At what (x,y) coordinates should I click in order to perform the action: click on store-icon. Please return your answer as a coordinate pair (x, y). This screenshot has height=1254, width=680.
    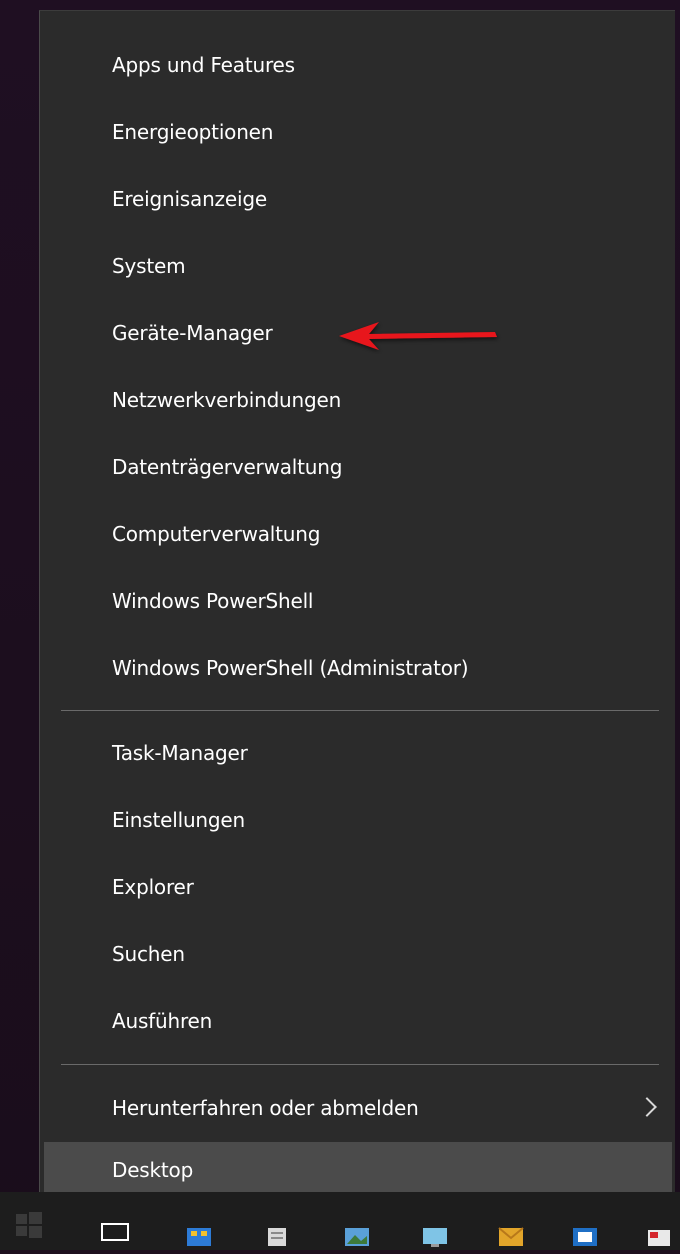
    Looking at the image, I should click on (199, 1234).